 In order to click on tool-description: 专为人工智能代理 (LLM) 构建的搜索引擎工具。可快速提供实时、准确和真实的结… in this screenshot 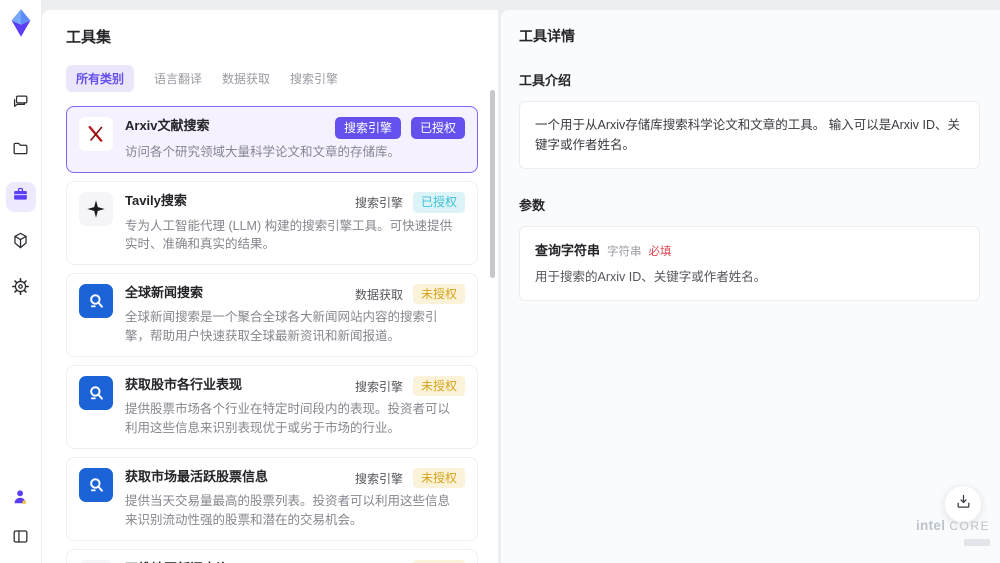, I will do `click(289, 235)`.